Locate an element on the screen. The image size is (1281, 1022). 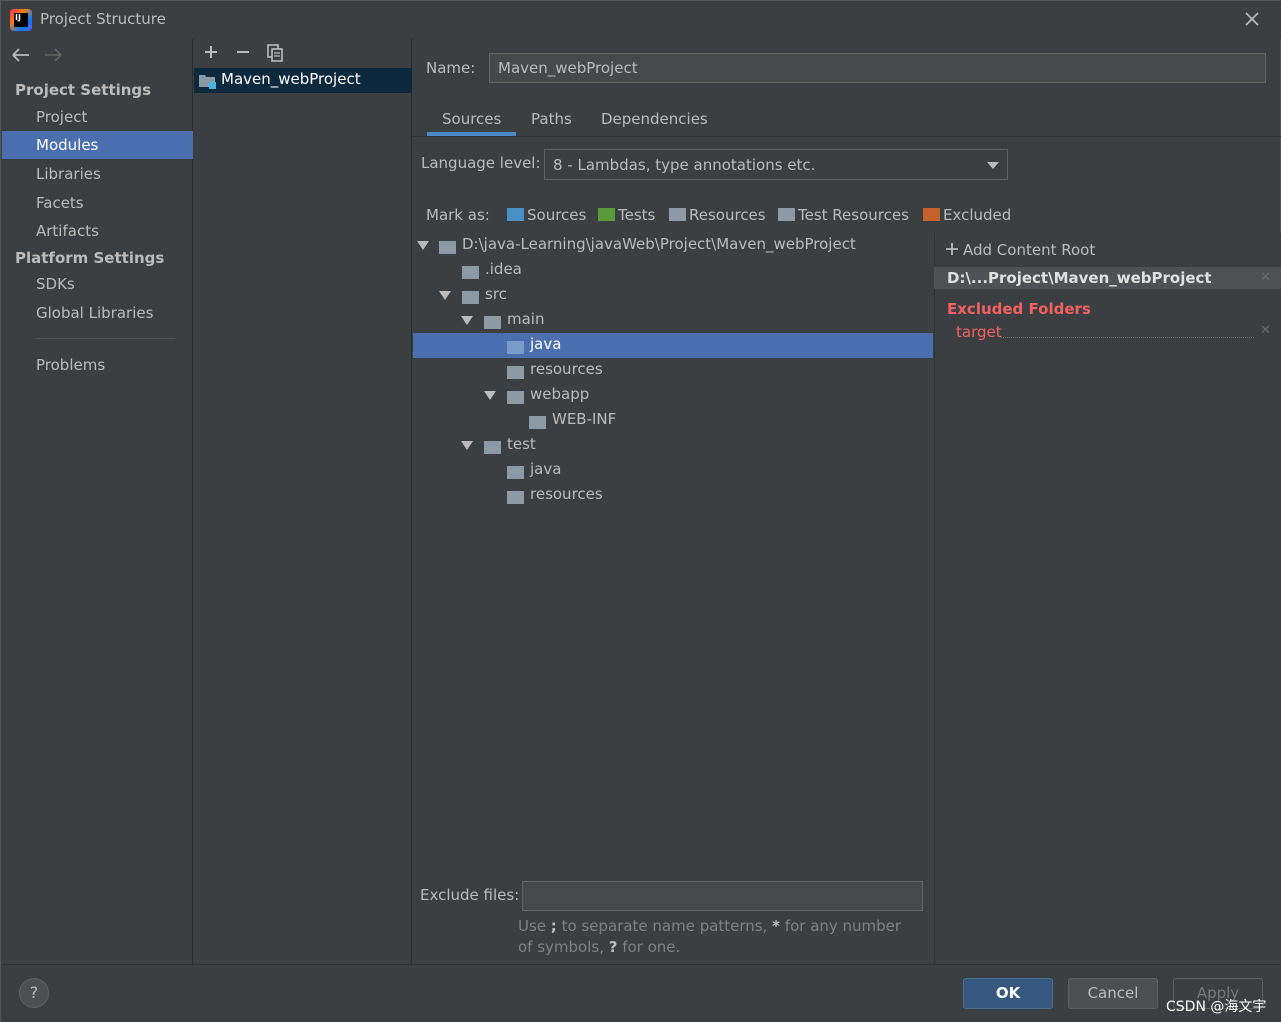
remove-root-icon: ✕ is located at coordinates (1265, 278).